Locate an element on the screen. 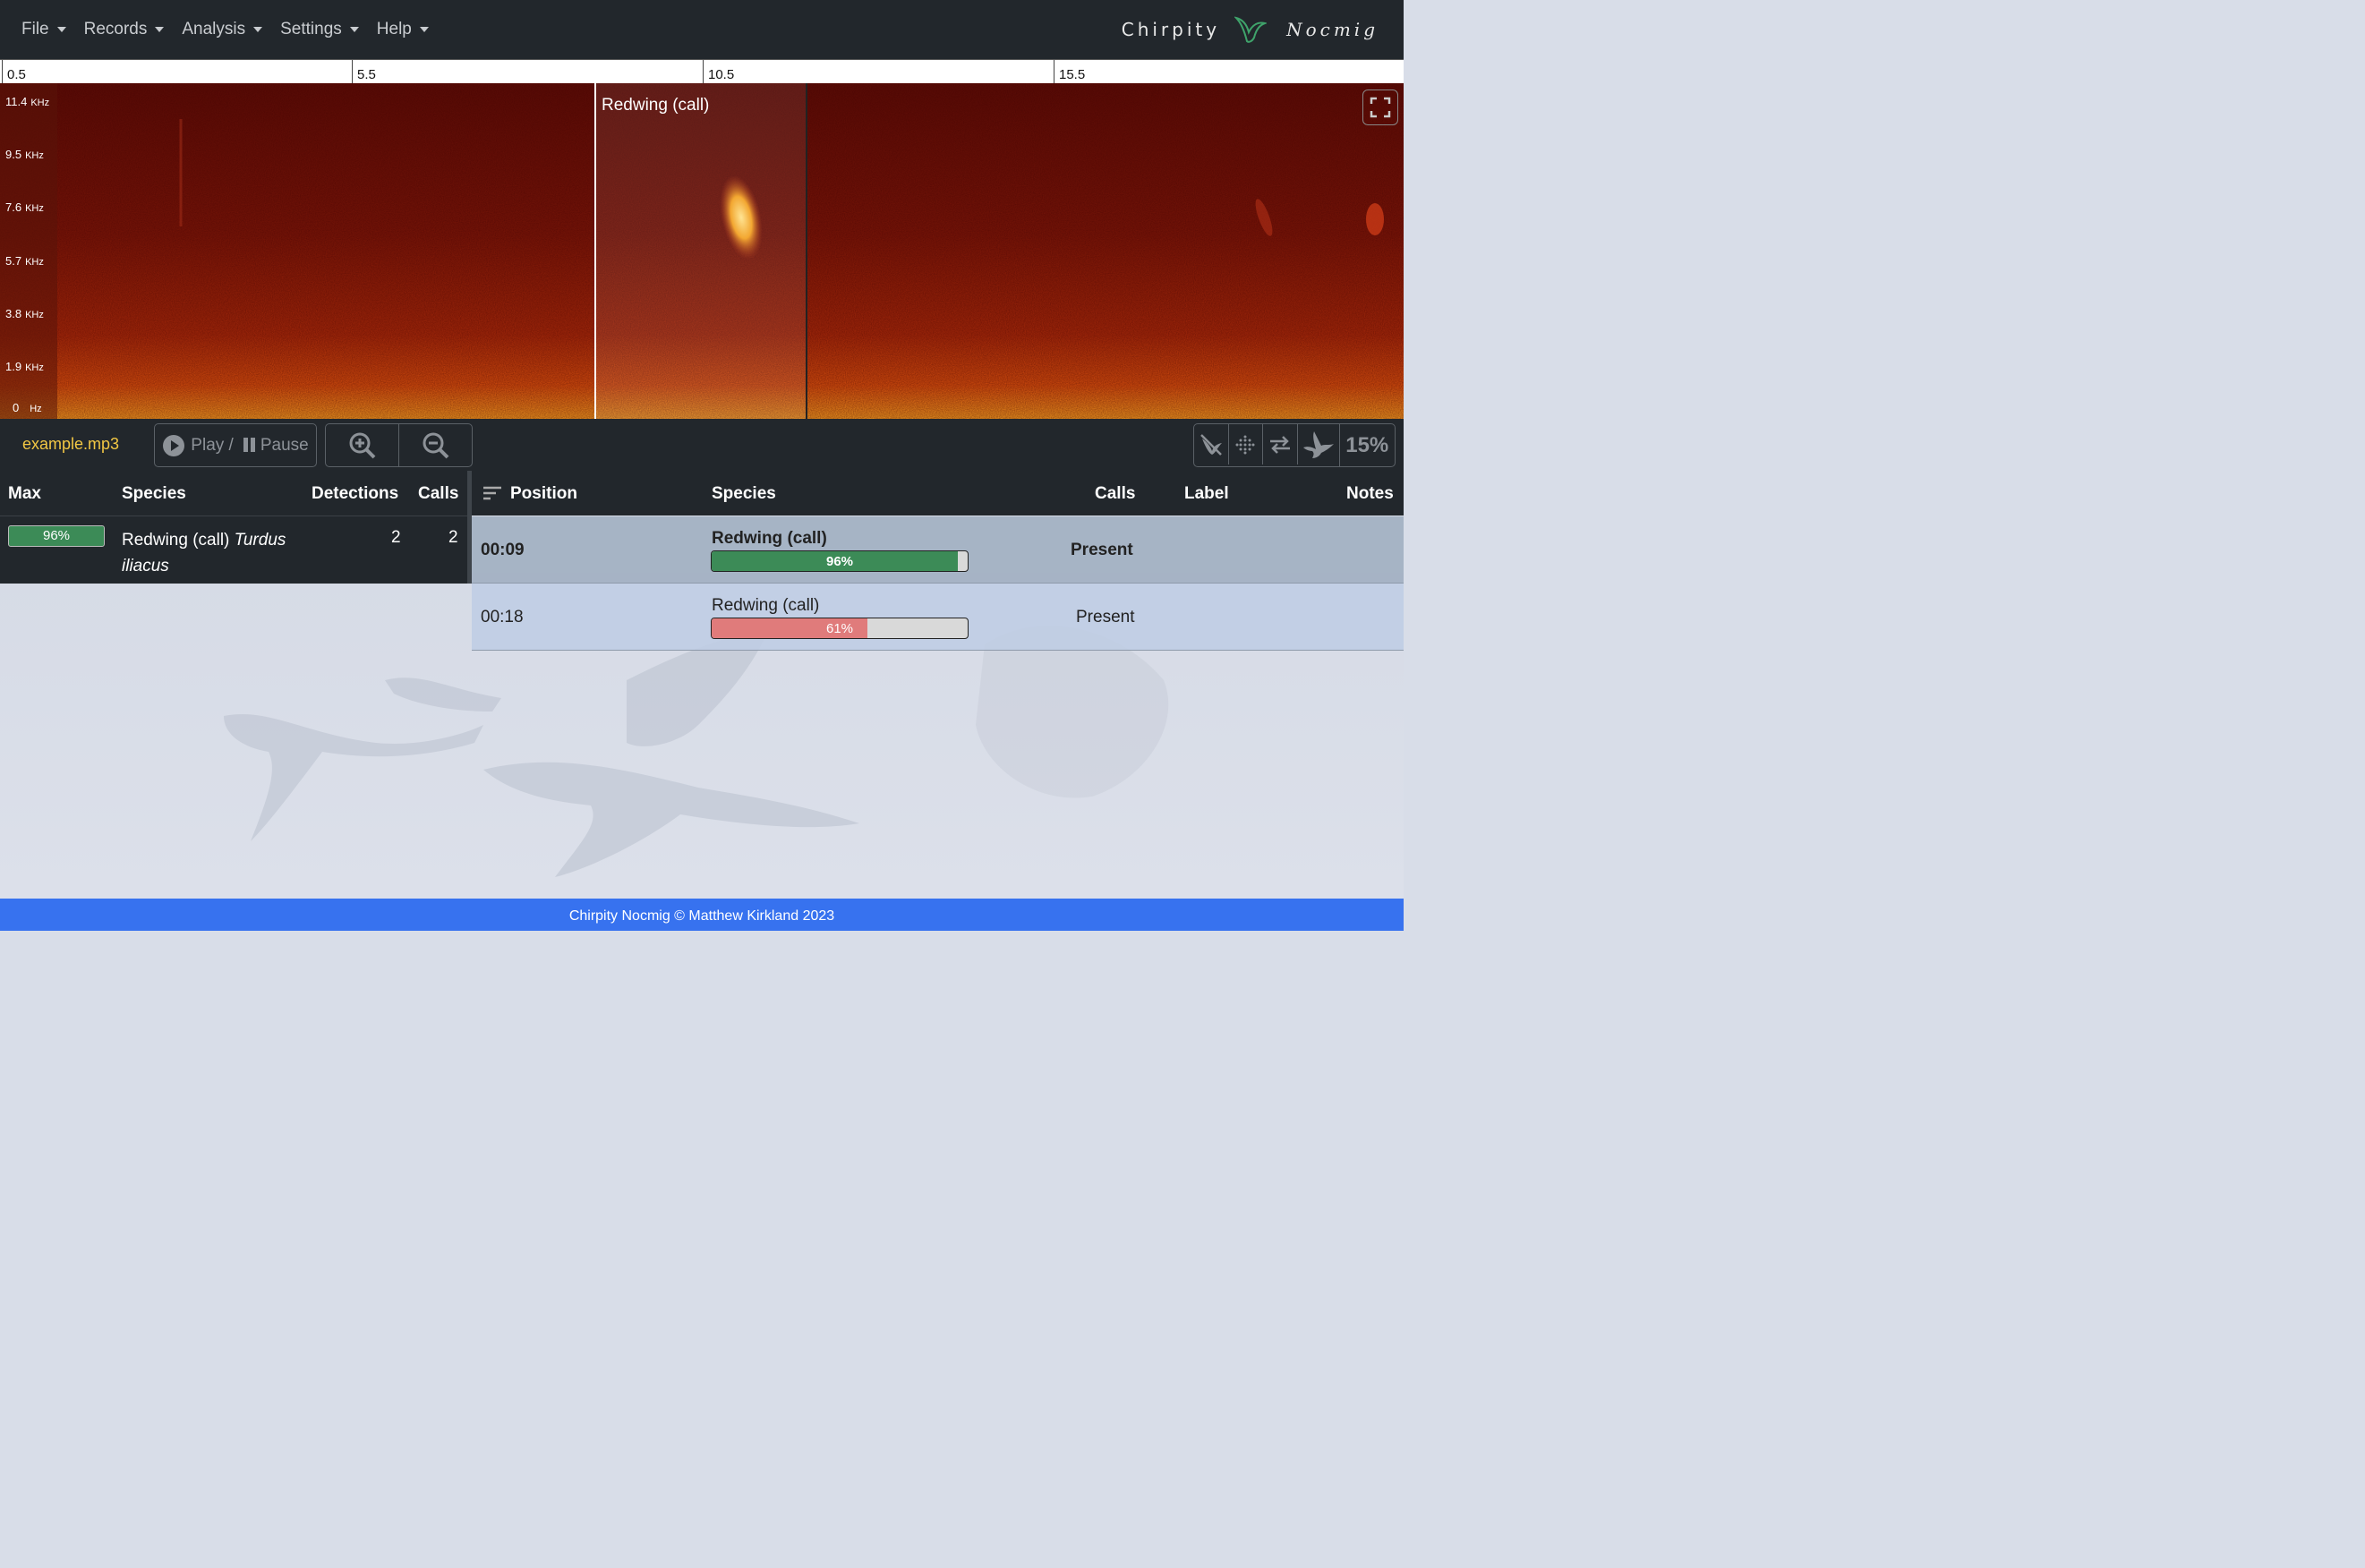 The image size is (2365, 1568). bird-logo-icon is located at coordinates (1251, 29).